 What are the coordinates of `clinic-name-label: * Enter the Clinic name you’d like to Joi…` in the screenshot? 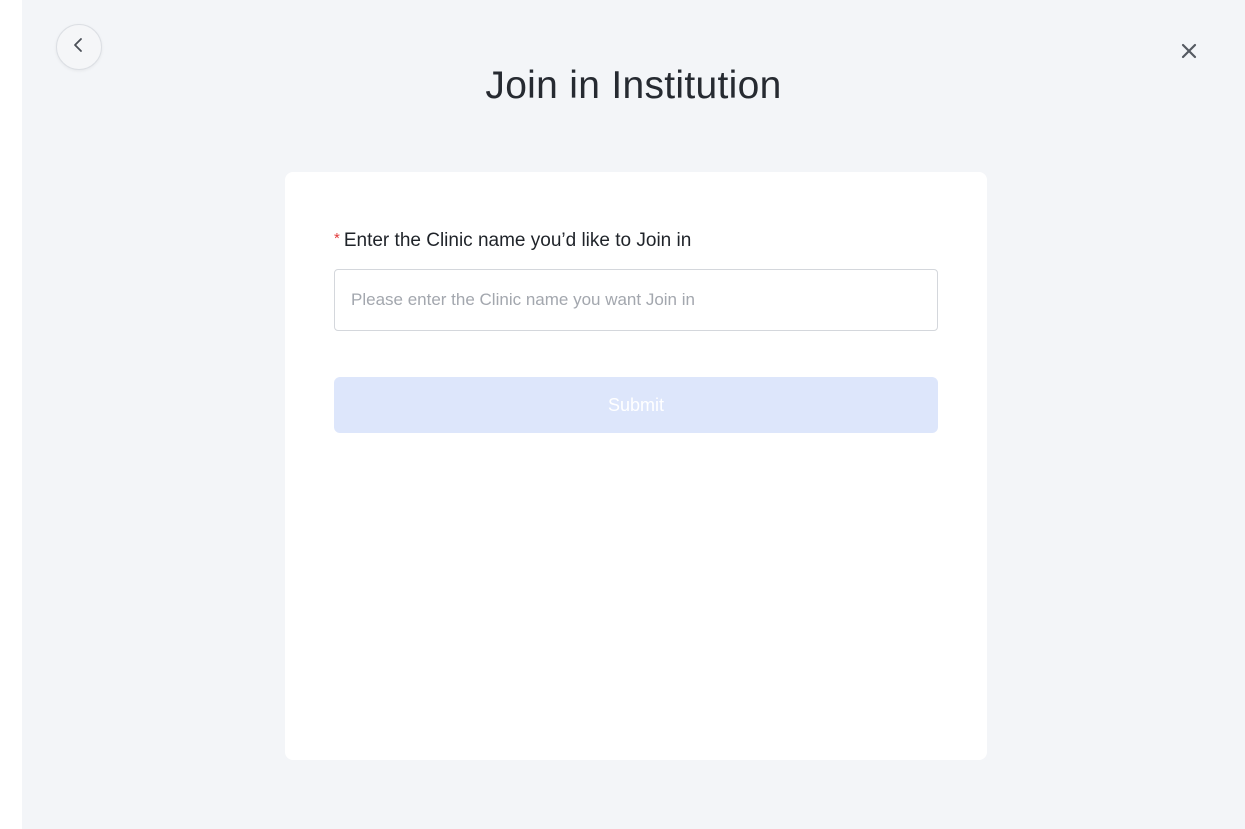 It's located at (512, 241).